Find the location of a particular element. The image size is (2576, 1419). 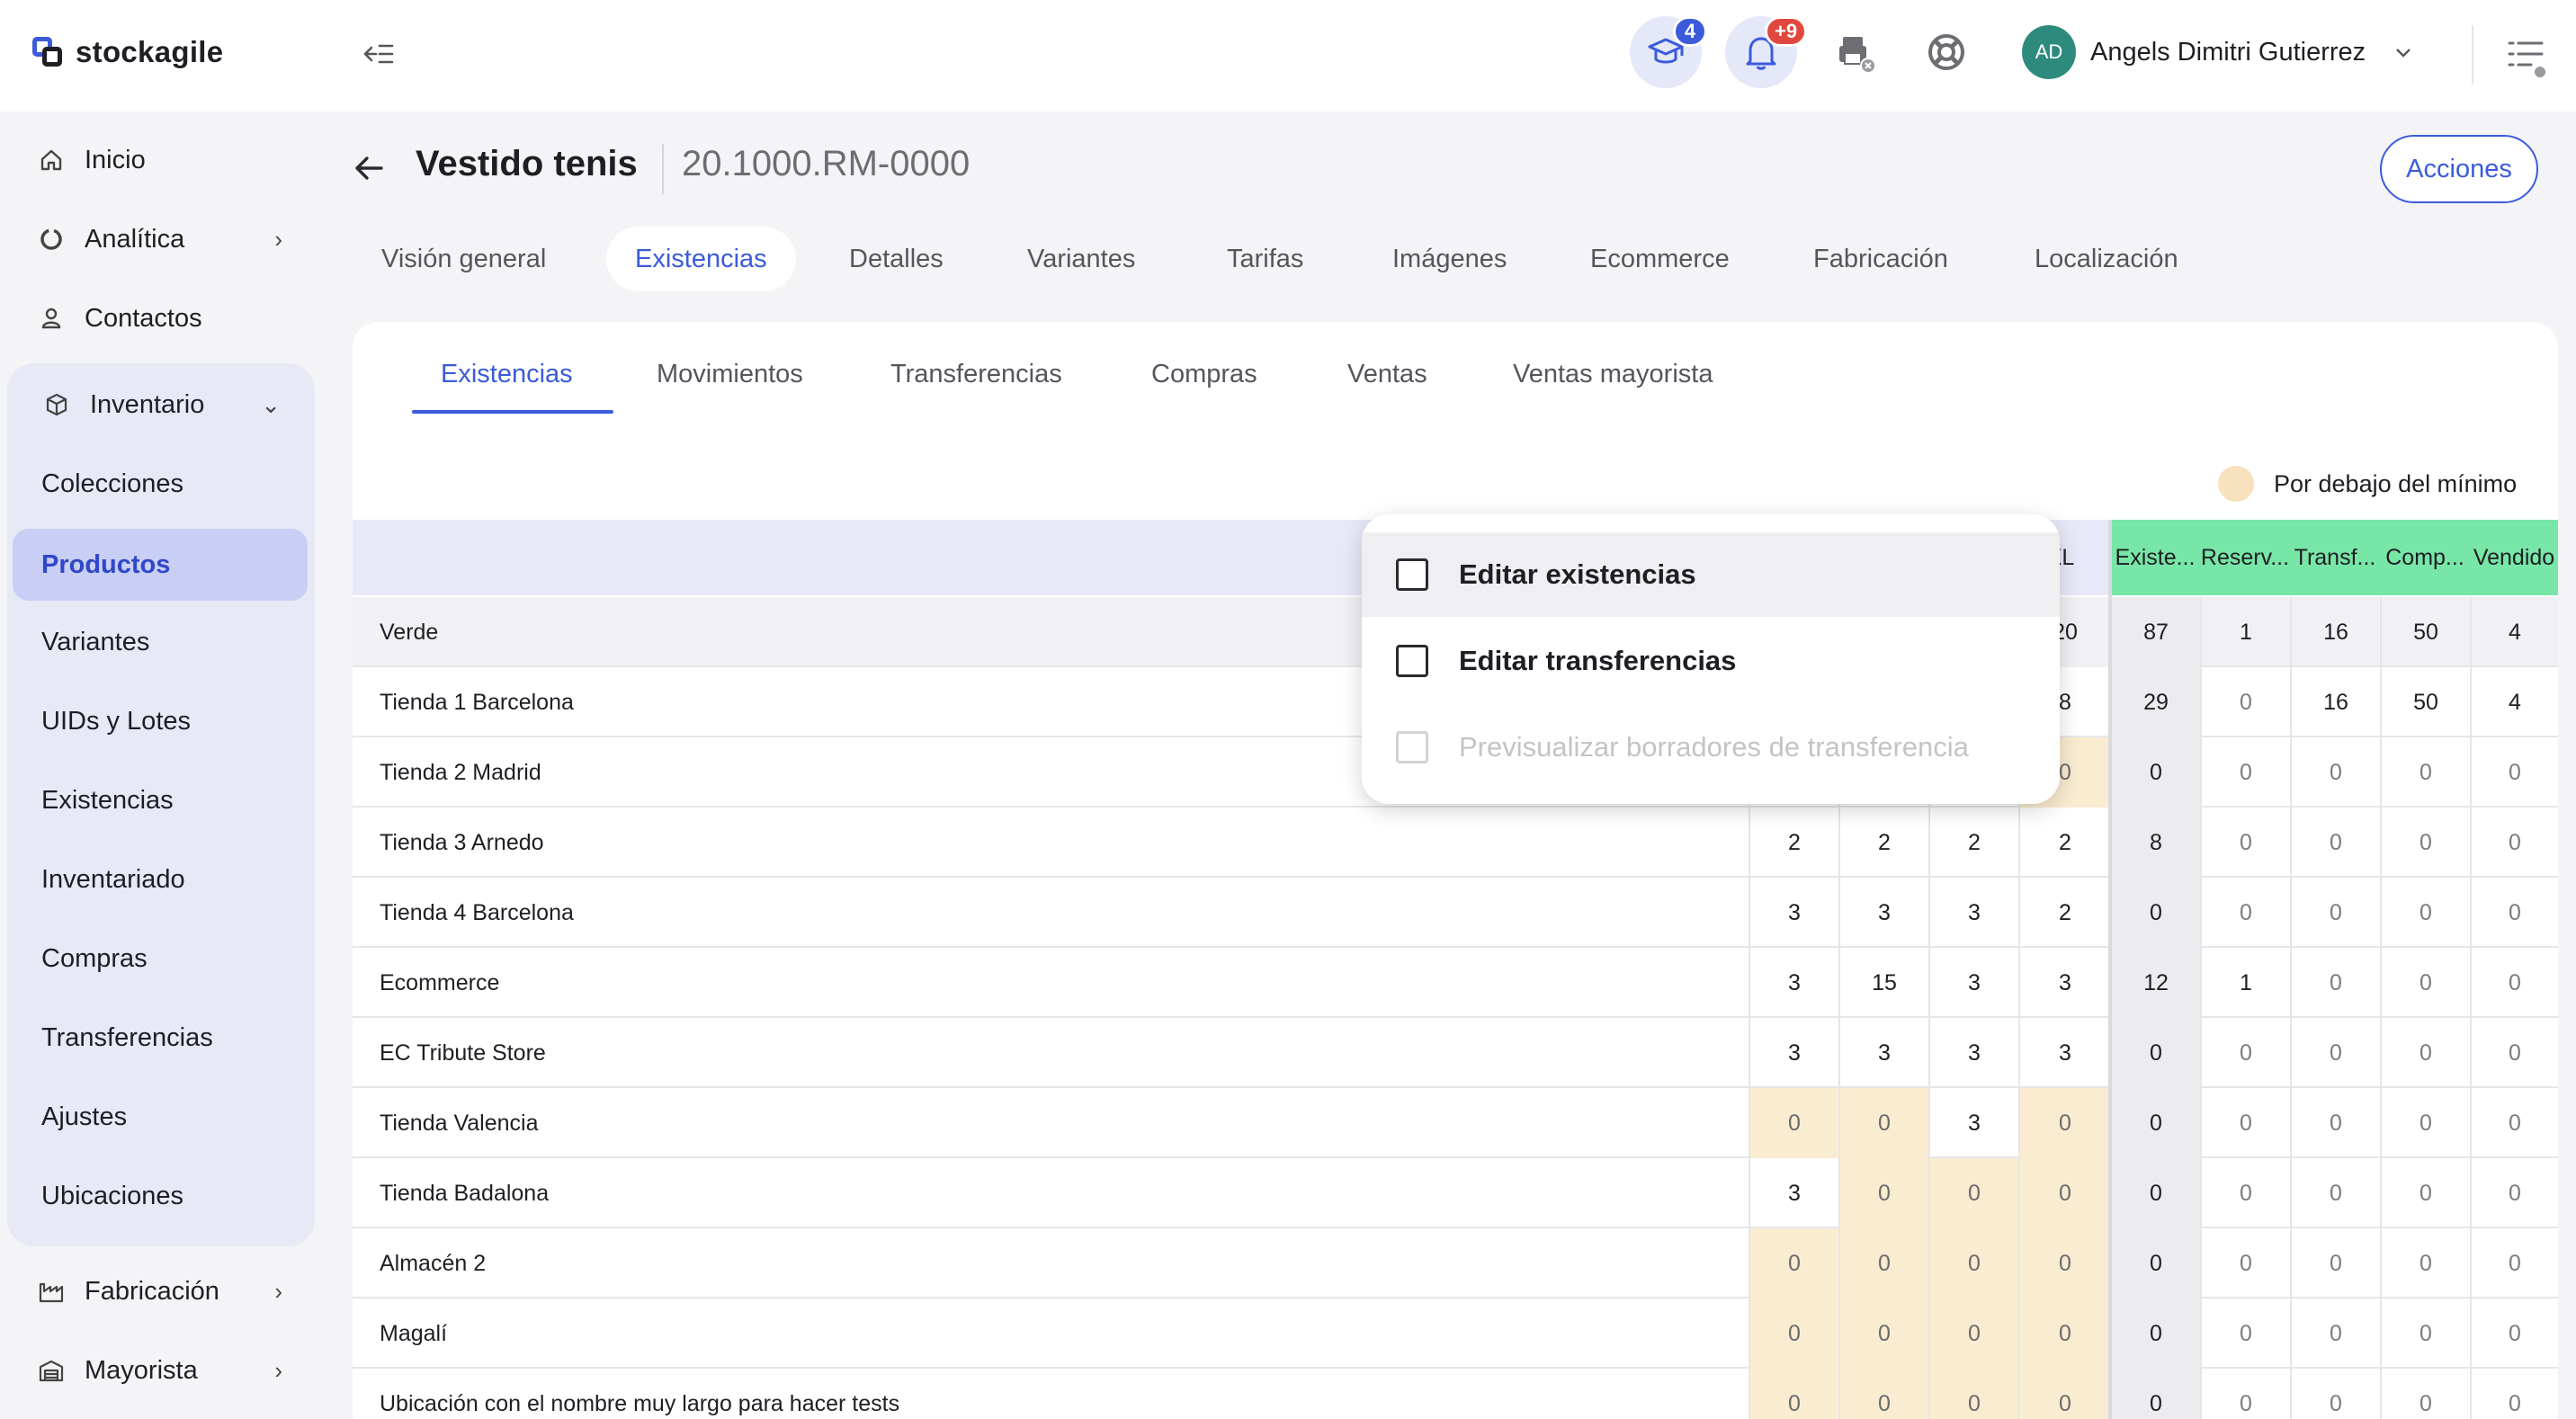

logo: stockagile is located at coordinates (127, 52).